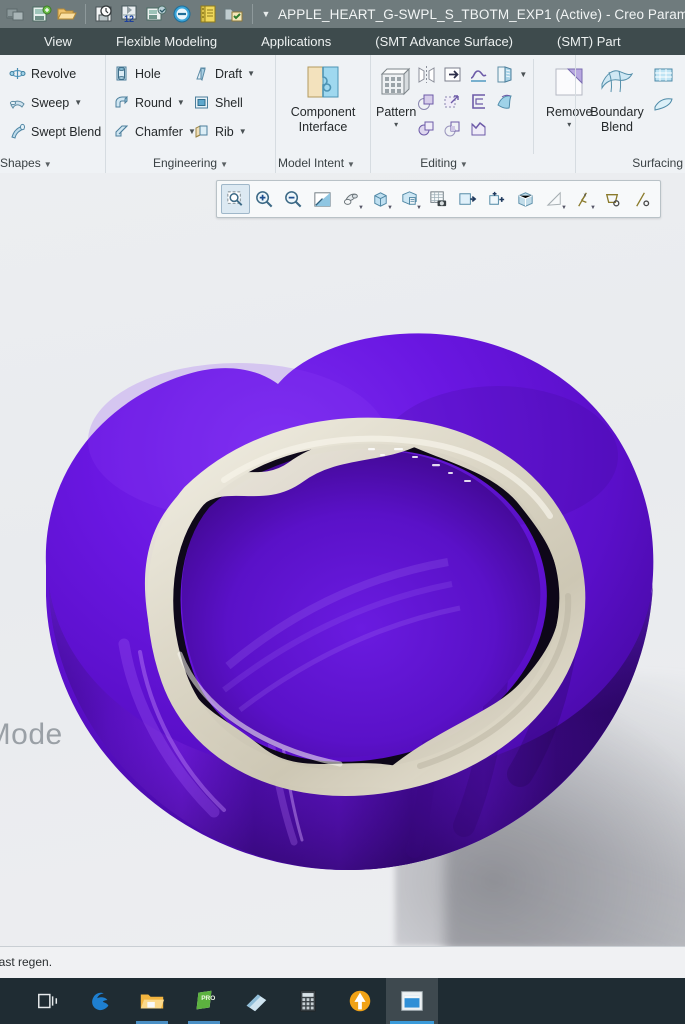  I want to click on tab-applications: Applications, so click(296, 41).